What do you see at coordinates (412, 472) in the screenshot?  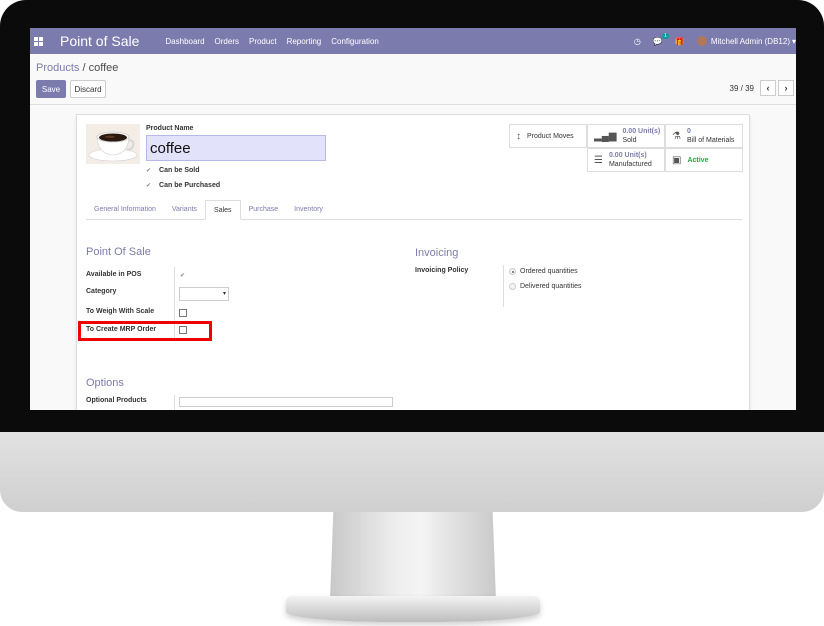 I see `monitor-chin` at bounding box center [412, 472].